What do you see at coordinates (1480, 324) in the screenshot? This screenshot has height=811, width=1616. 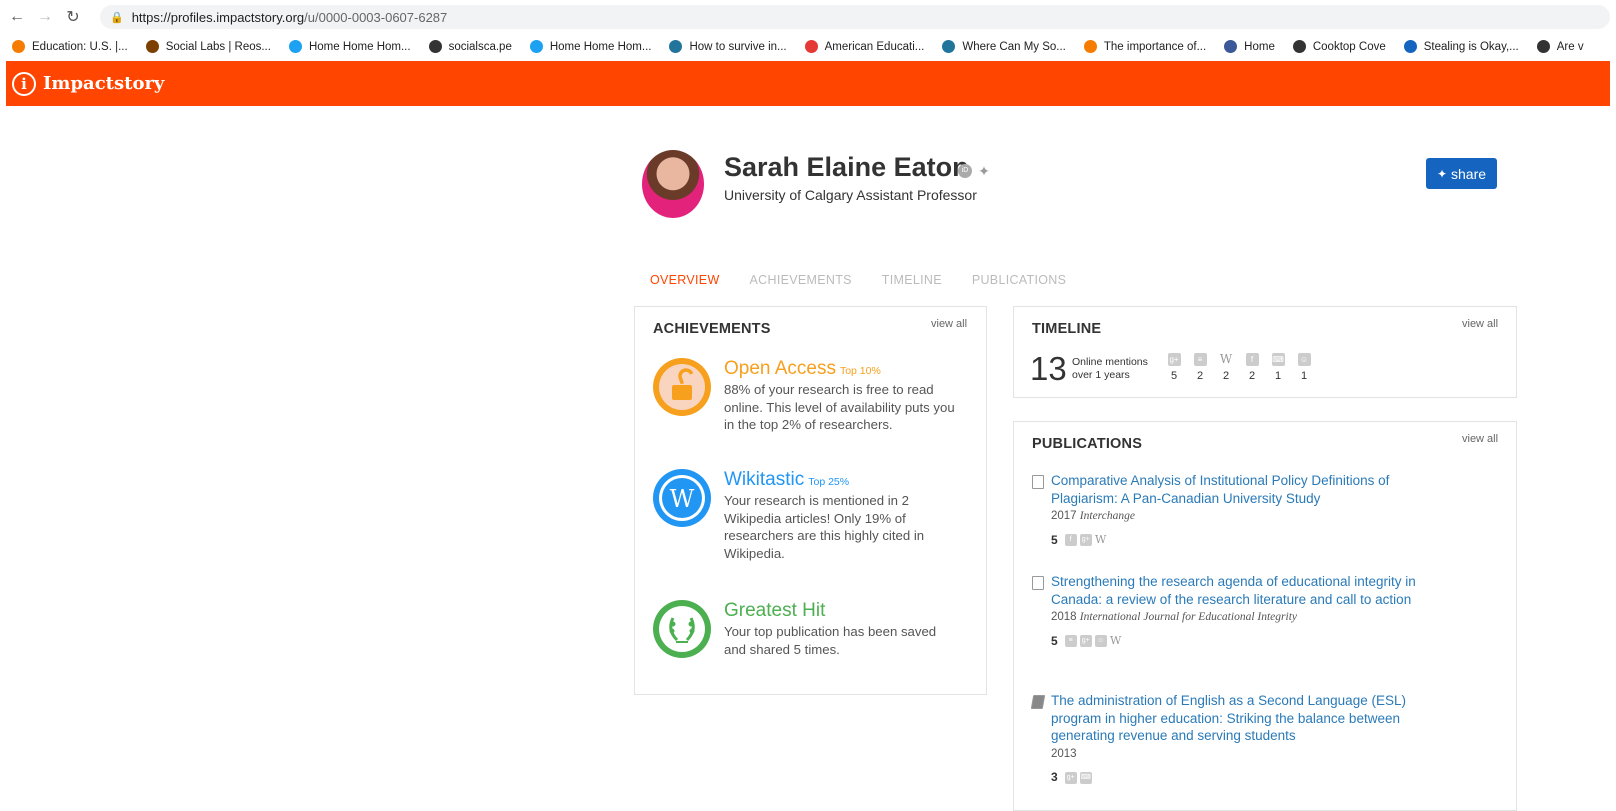 I see `timeline-view-all-link: view all` at bounding box center [1480, 324].